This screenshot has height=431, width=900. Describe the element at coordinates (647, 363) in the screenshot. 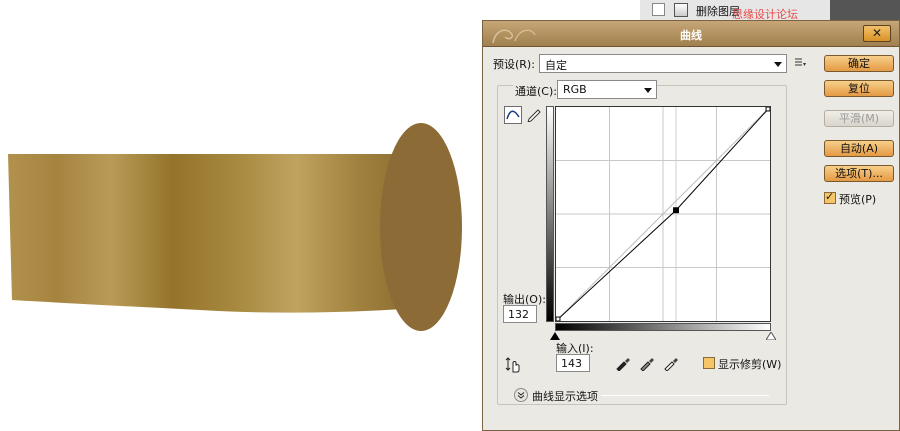

I see `gray-eyedropper-icon` at that location.